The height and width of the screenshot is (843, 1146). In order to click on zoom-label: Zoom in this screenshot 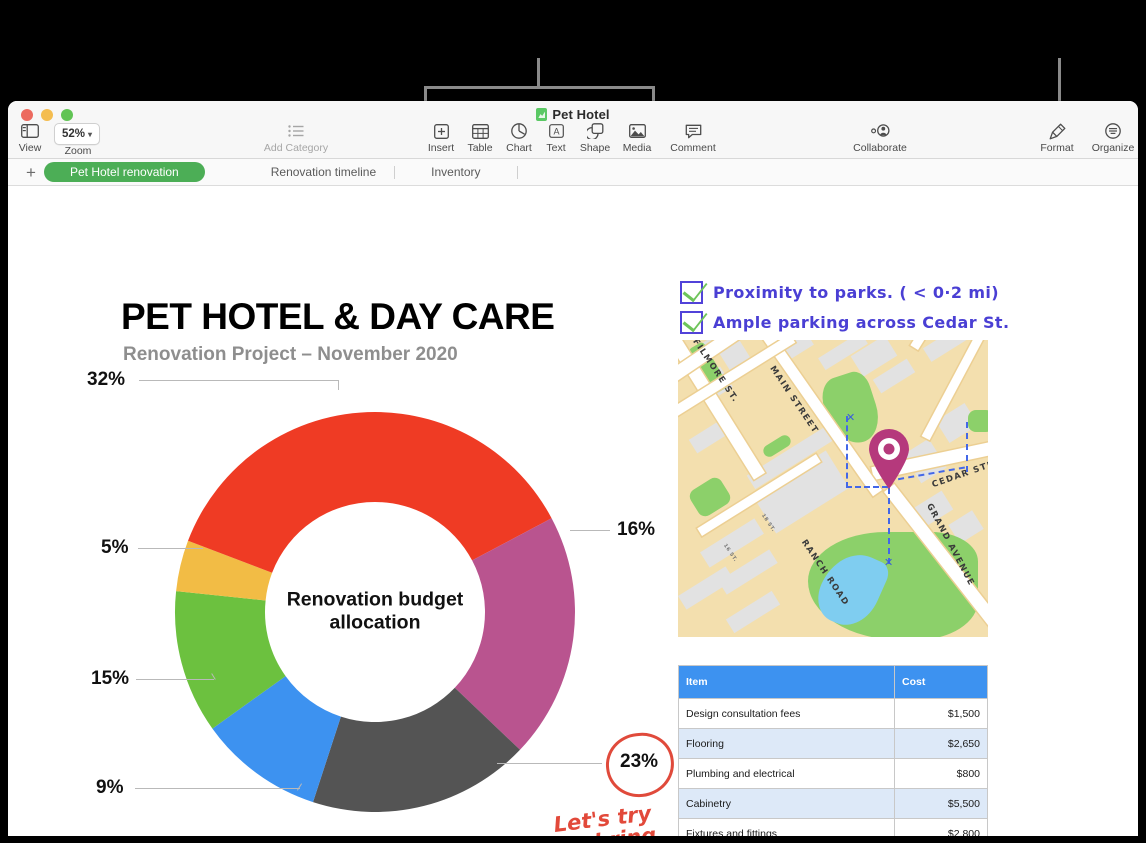, I will do `click(78, 151)`.